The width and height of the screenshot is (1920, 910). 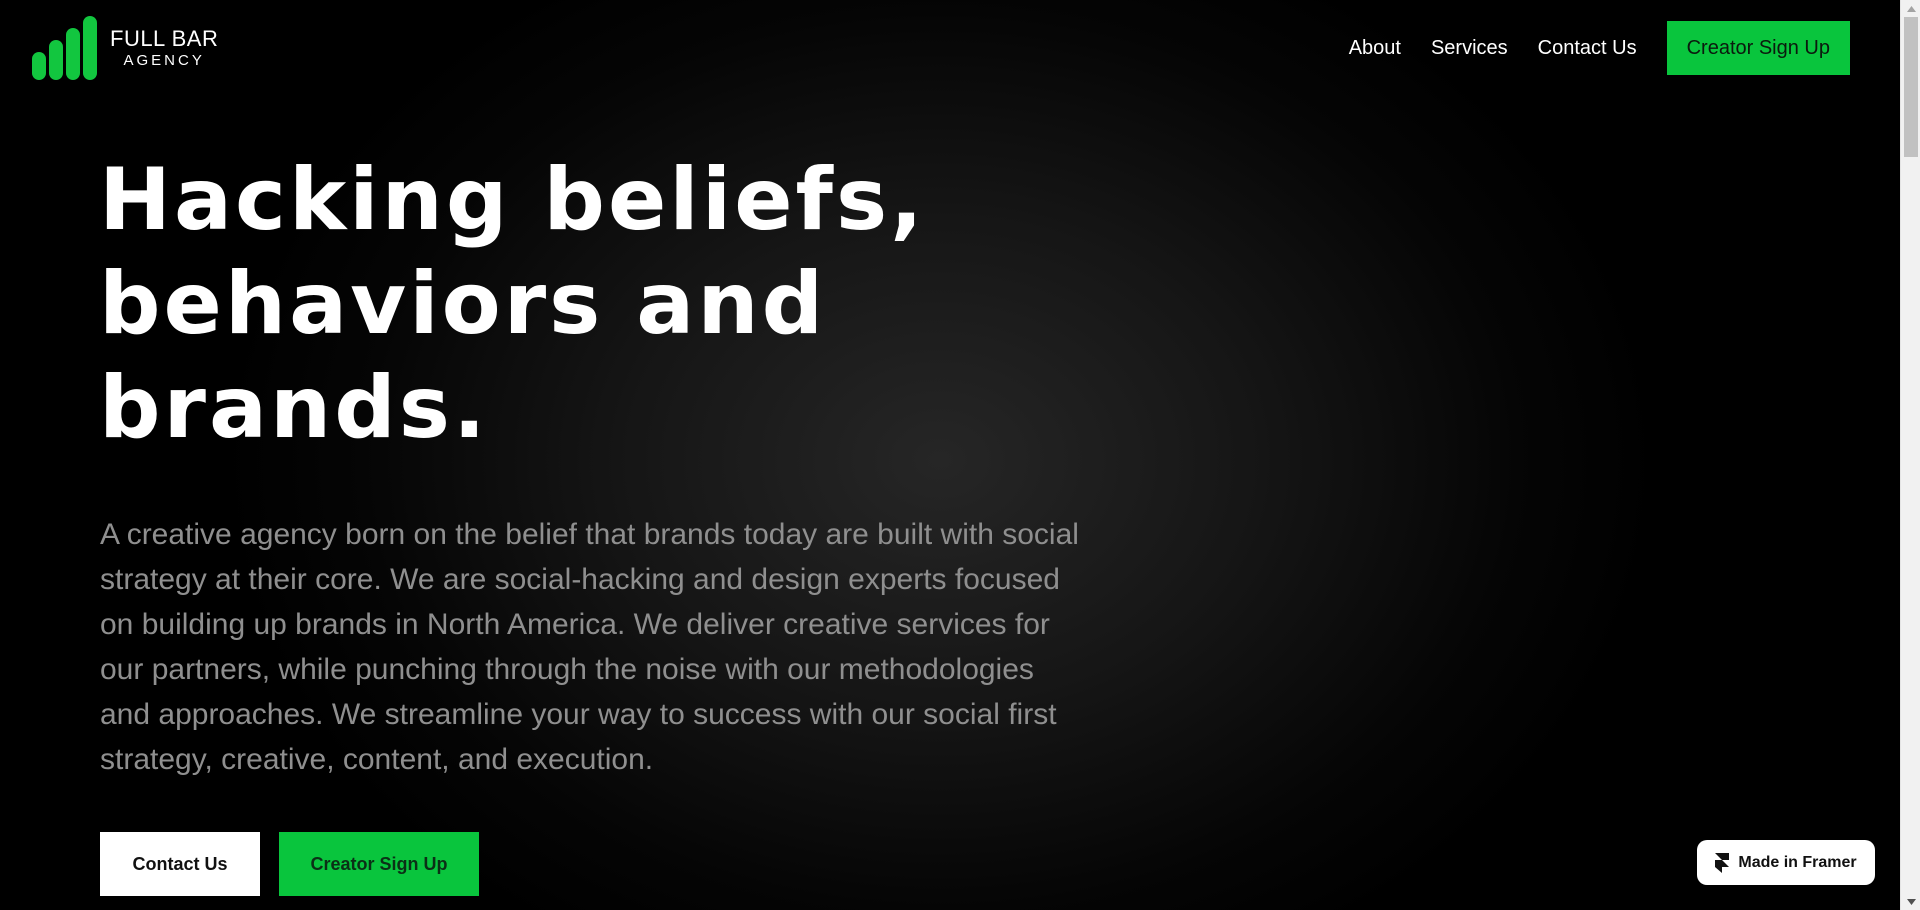 What do you see at coordinates (1910, 901) in the screenshot?
I see `scroll-down-arrow-icon` at bounding box center [1910, 901].